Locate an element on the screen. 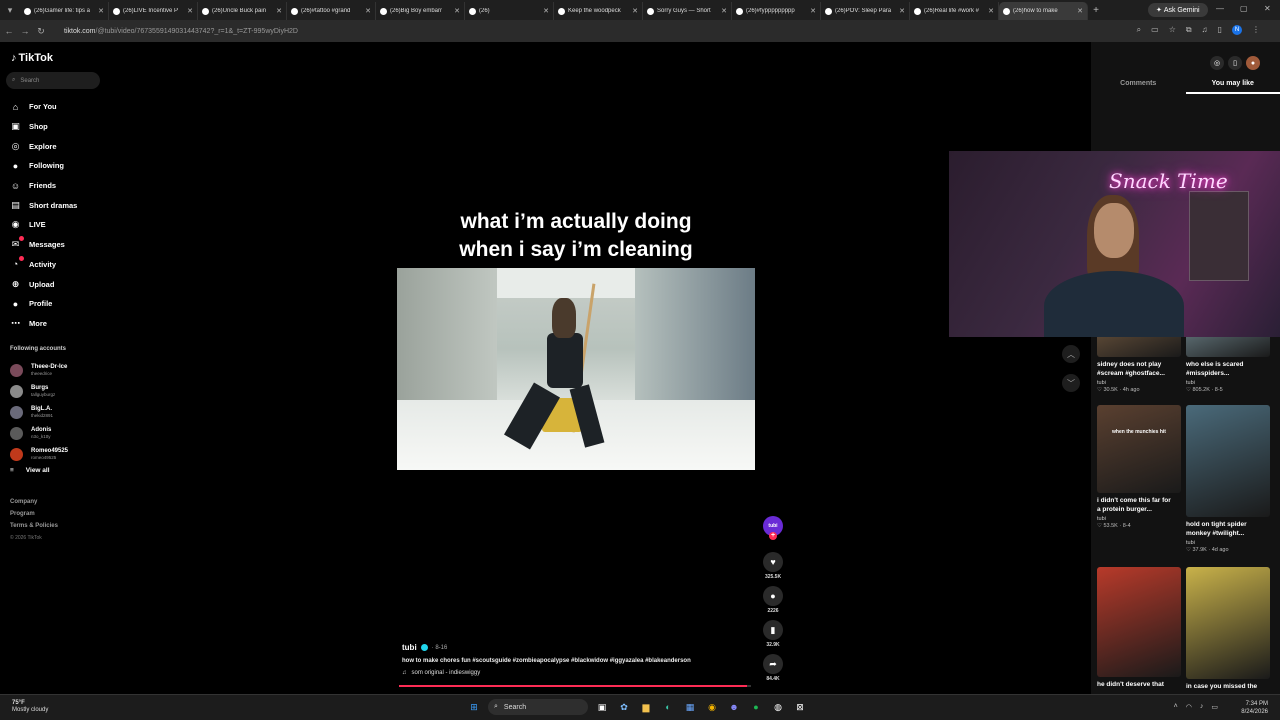  browser-tab: (26) ✕ is located at coordinates (509, 11).